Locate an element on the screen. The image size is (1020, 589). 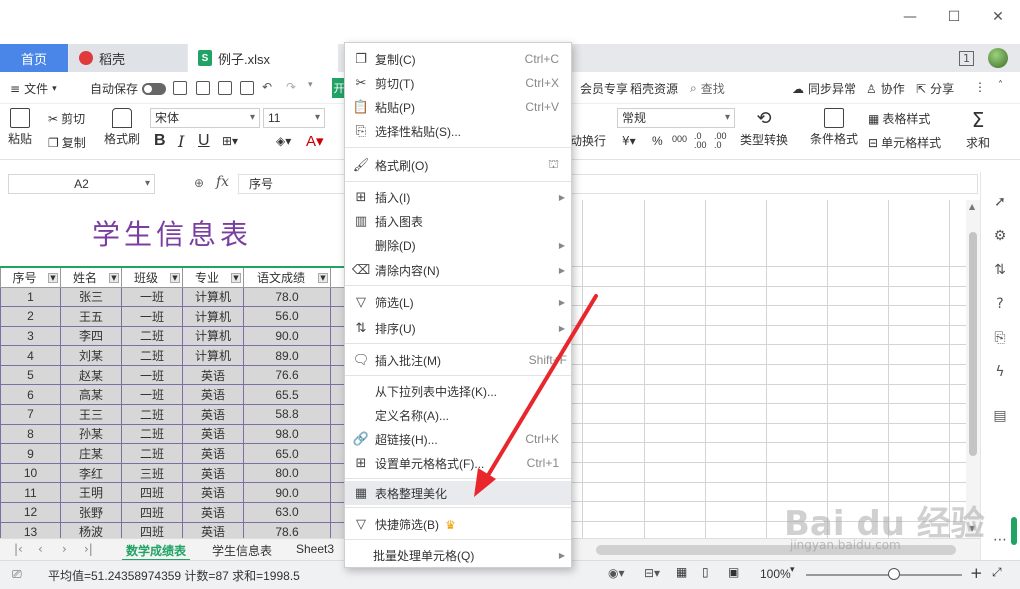
view-mode-icon: ⊟▾ is located at coordinates (652, 573).